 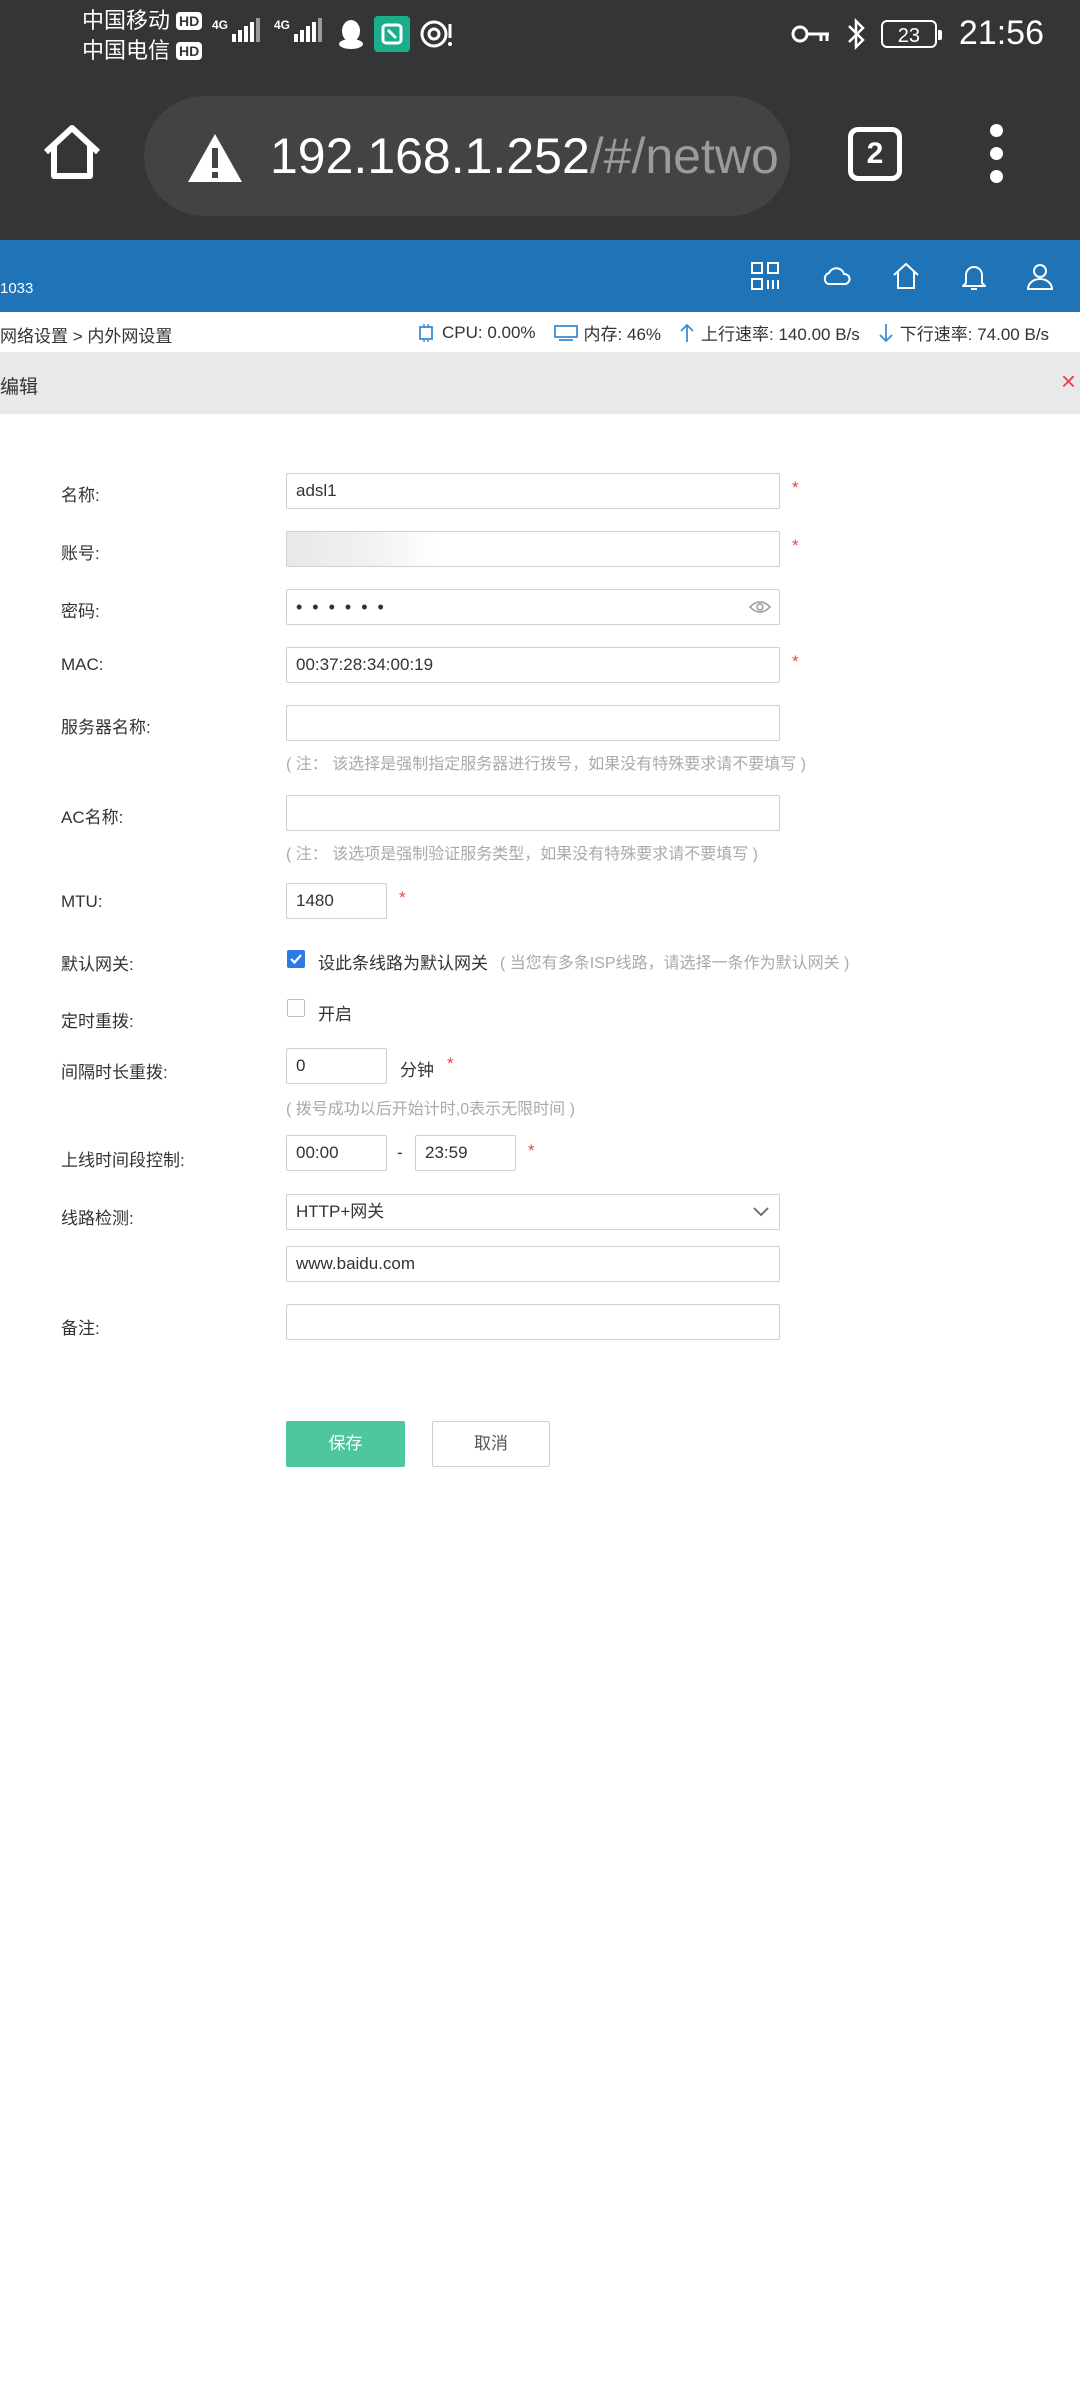 I want to click on interval-redial-input: 0, so click(x=336, y=1066).